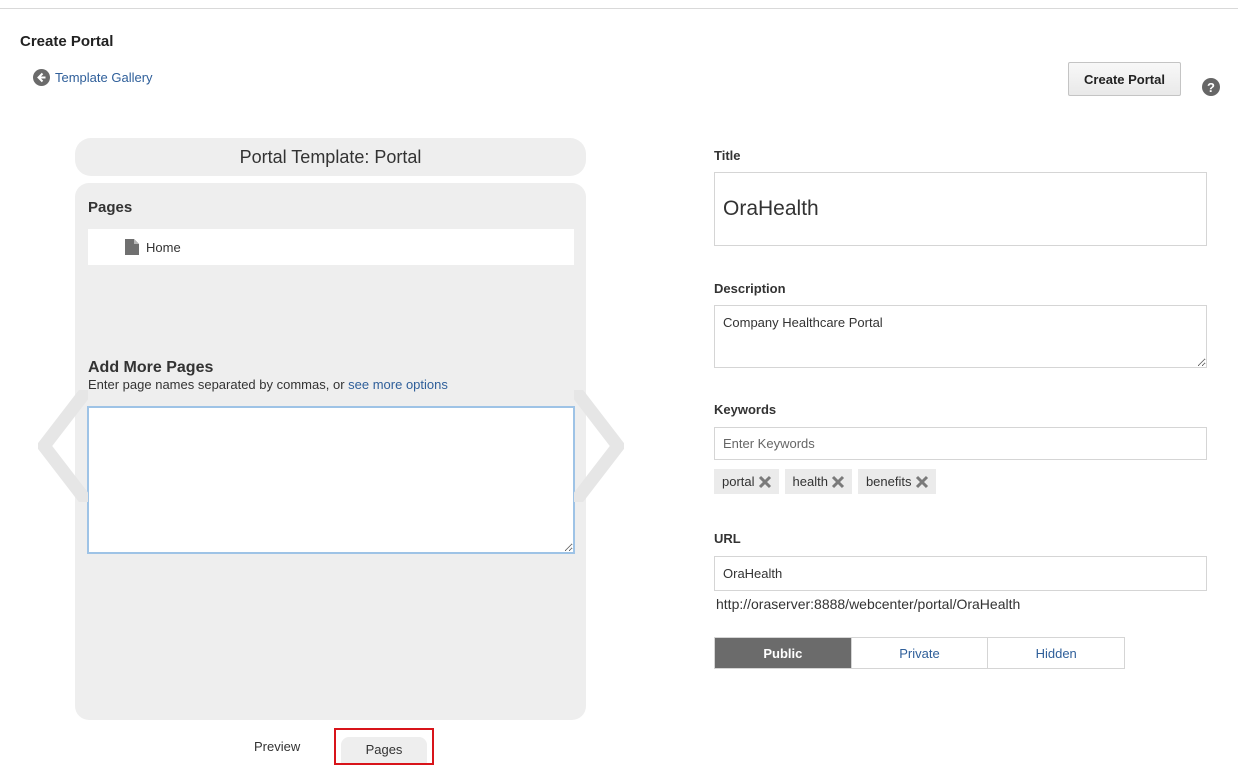  What do you see at coordinates (738, 481) in the screenshot?
I see `keyword-chip-label: portal` at bounding box center [738, 481].